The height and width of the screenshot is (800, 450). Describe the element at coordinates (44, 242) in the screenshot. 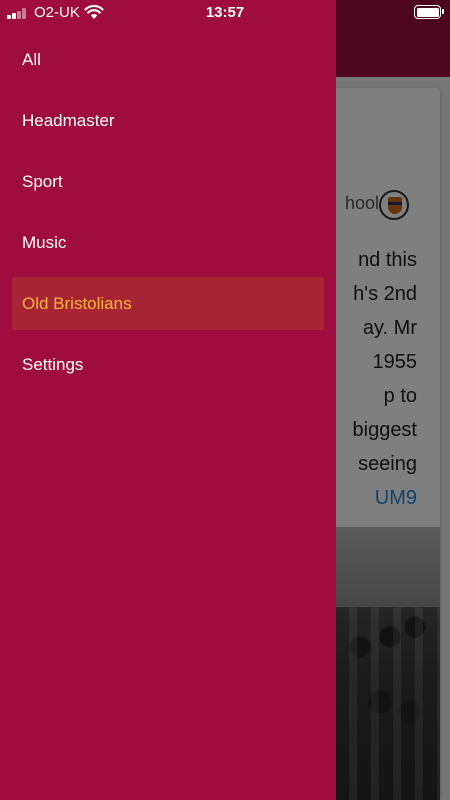

I see `drawer-item-label: Music` at that location.